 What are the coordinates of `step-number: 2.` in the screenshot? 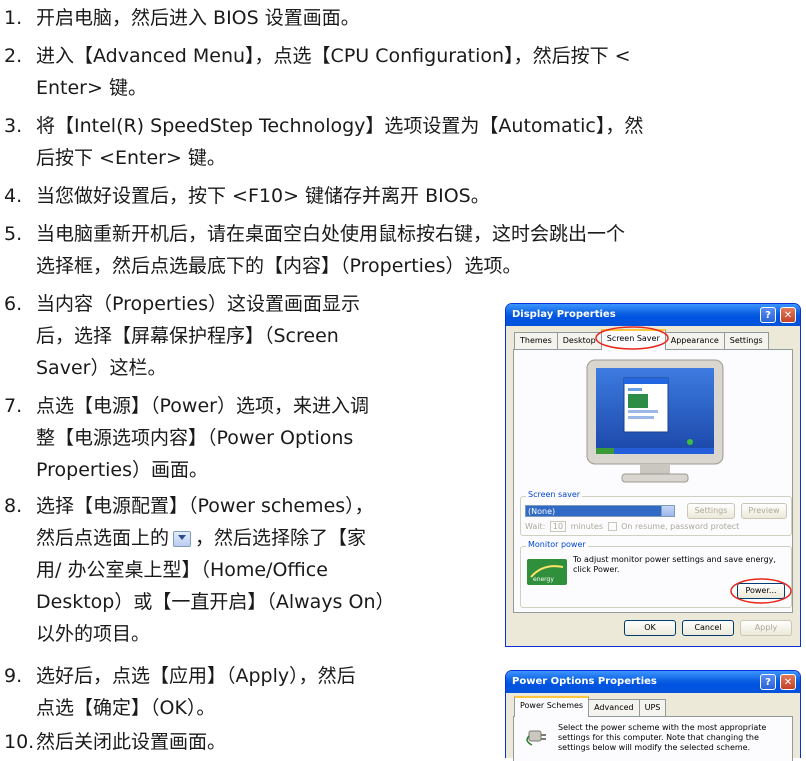 It's located at (13, 56).